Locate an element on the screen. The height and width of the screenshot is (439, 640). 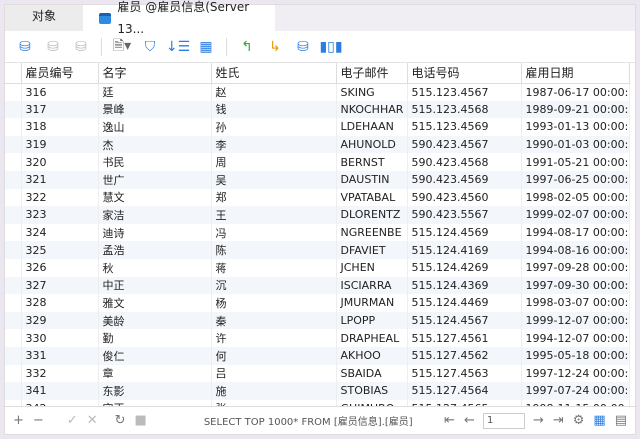
table-cell: 1997-09-30 00:00:00 is located at coordinates (575, 285).